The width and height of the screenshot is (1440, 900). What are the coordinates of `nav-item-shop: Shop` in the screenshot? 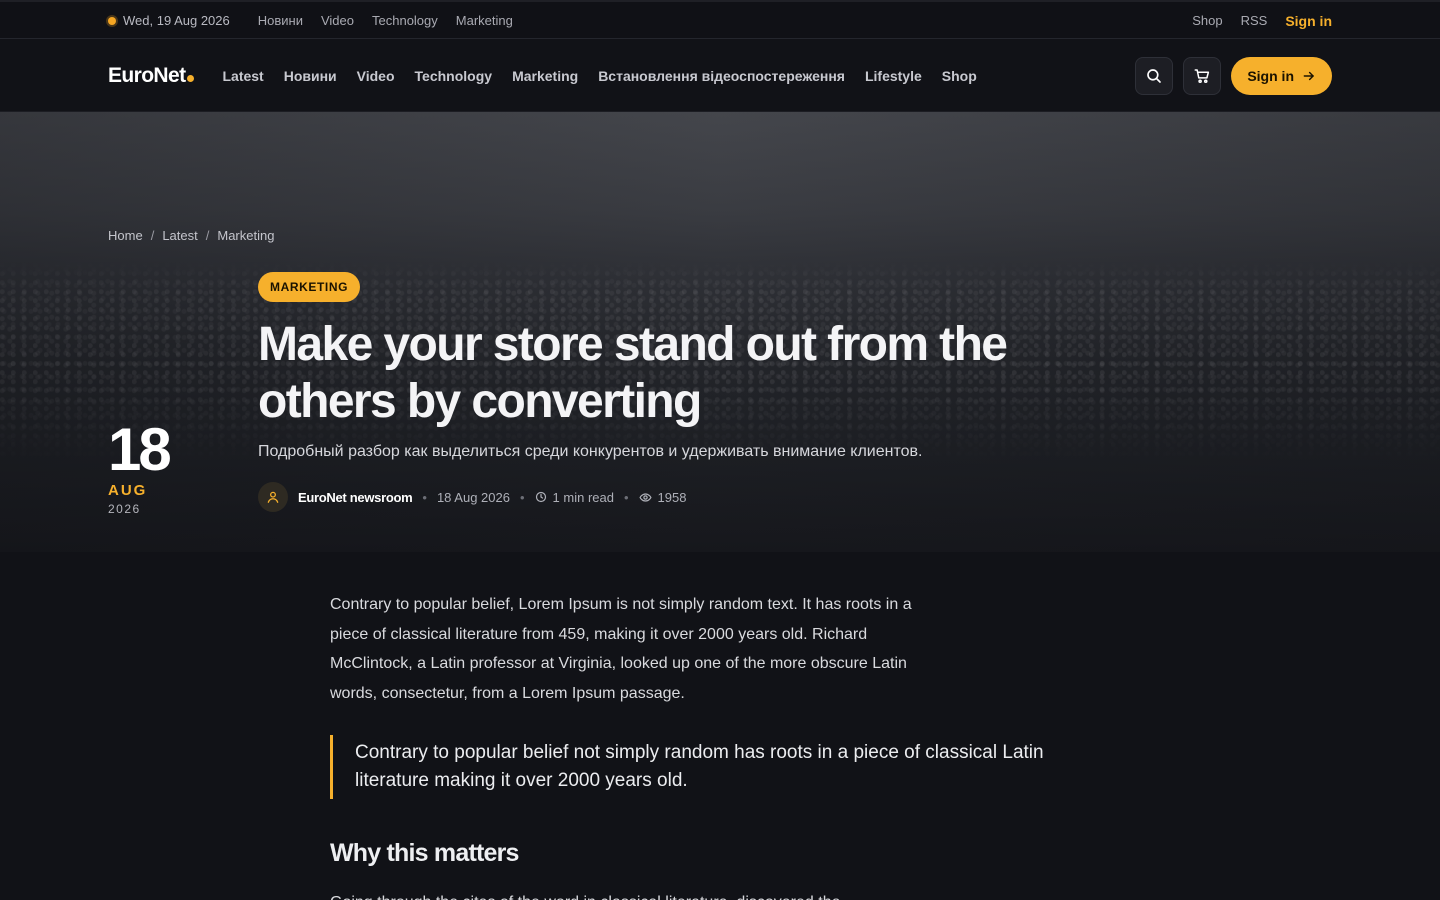 It's located at (959, 76).